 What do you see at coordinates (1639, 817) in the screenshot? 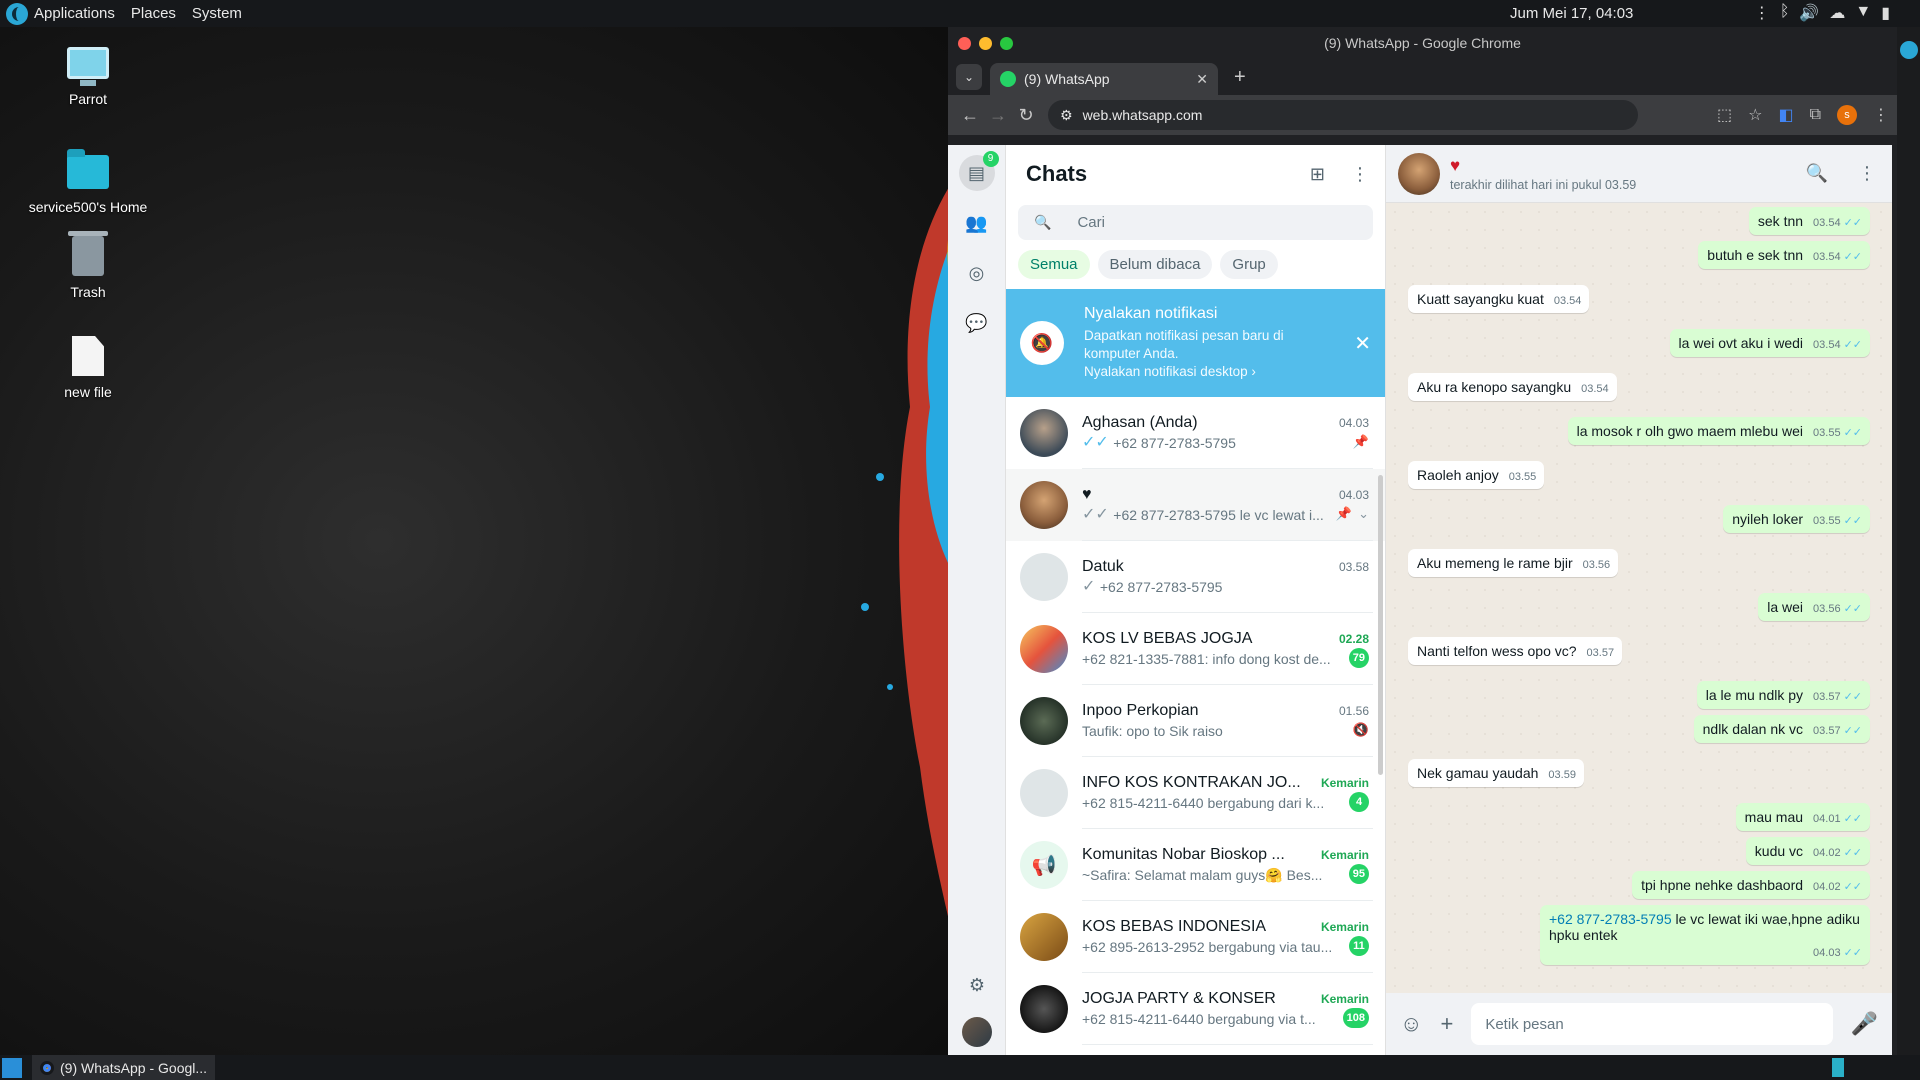
I see `message-outgoing: mau mau 04.01 ✓✓` at bounding box center [1639, 817].